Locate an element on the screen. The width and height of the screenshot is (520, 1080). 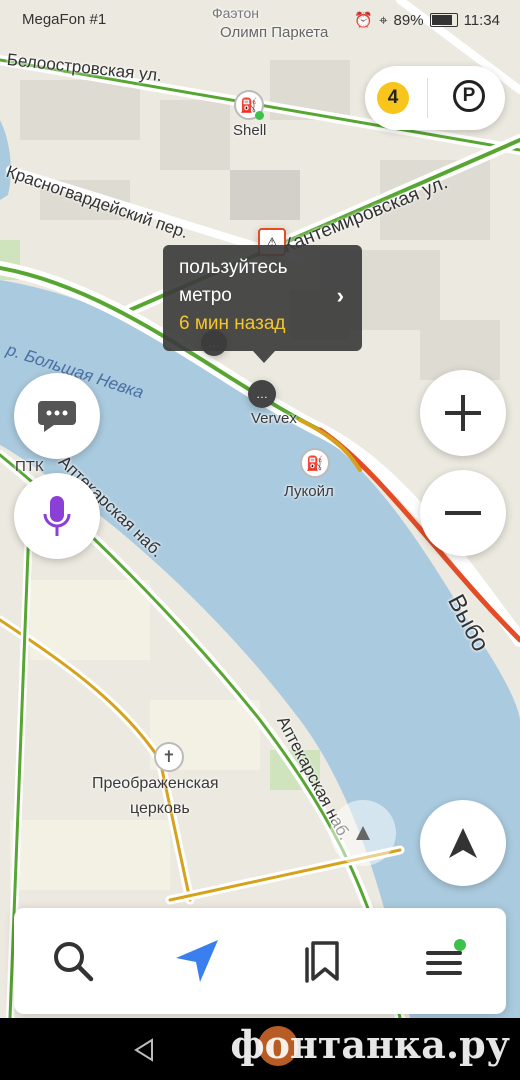
microphone-icon is located at coordinates (57, 516).